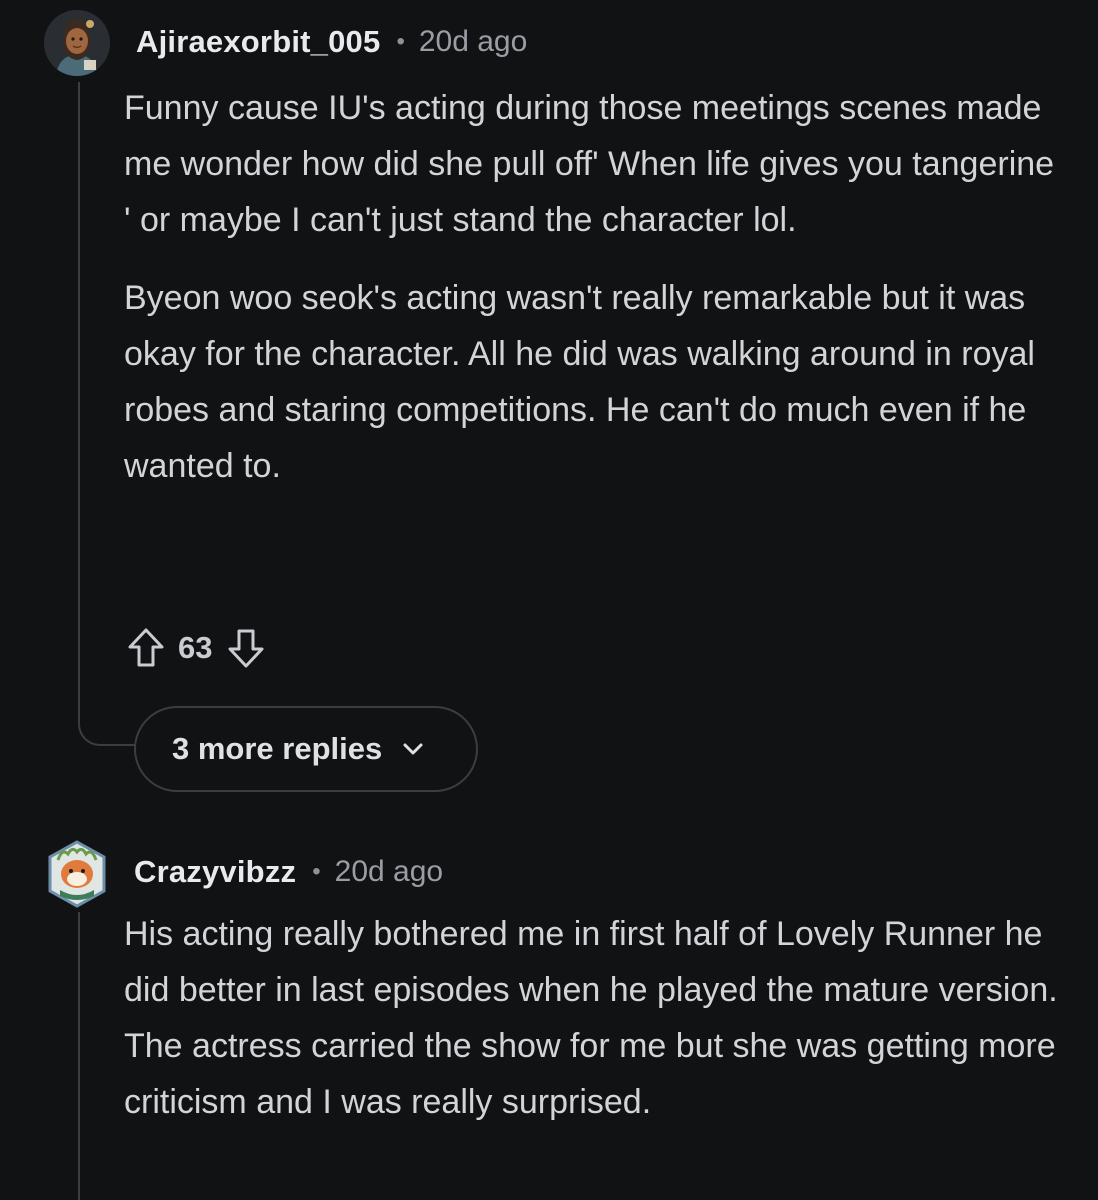 The width and height of the screenshot is (1098, 1200). I want to click on username: Ajiraexorbit_005, so click(258, 42).